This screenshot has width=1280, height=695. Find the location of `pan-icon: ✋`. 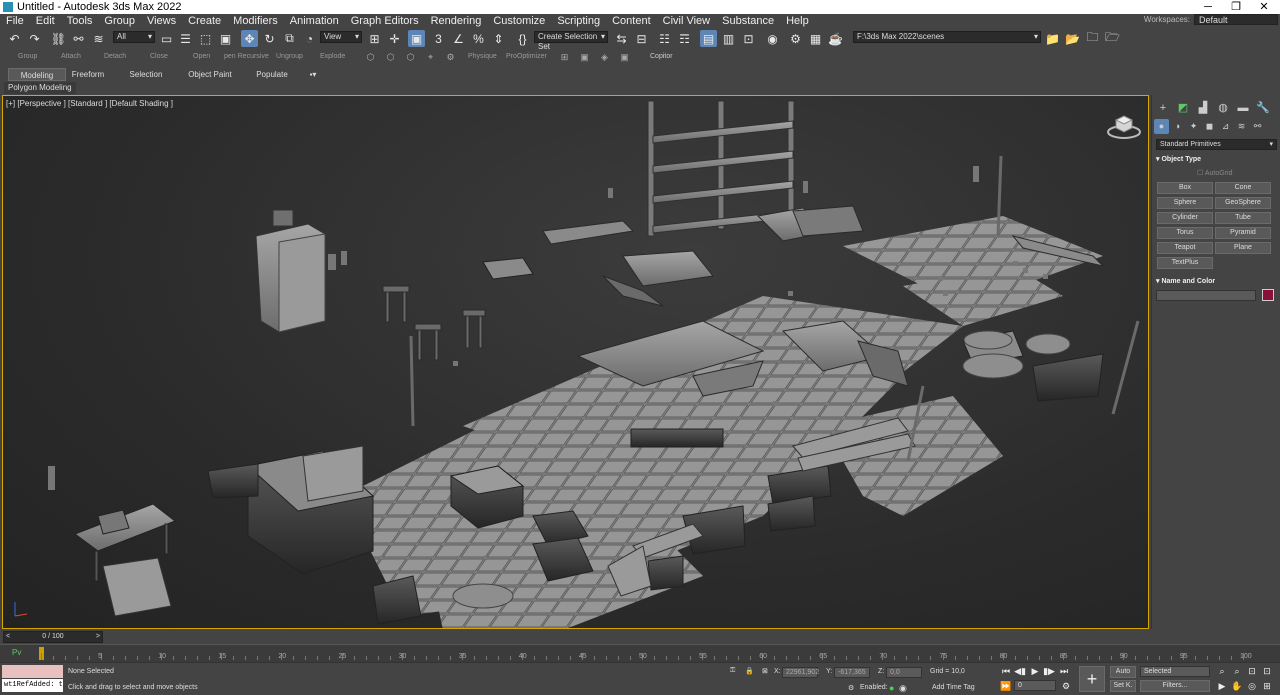

pan-icon: ✋ is located at coordinates (1237, 686).